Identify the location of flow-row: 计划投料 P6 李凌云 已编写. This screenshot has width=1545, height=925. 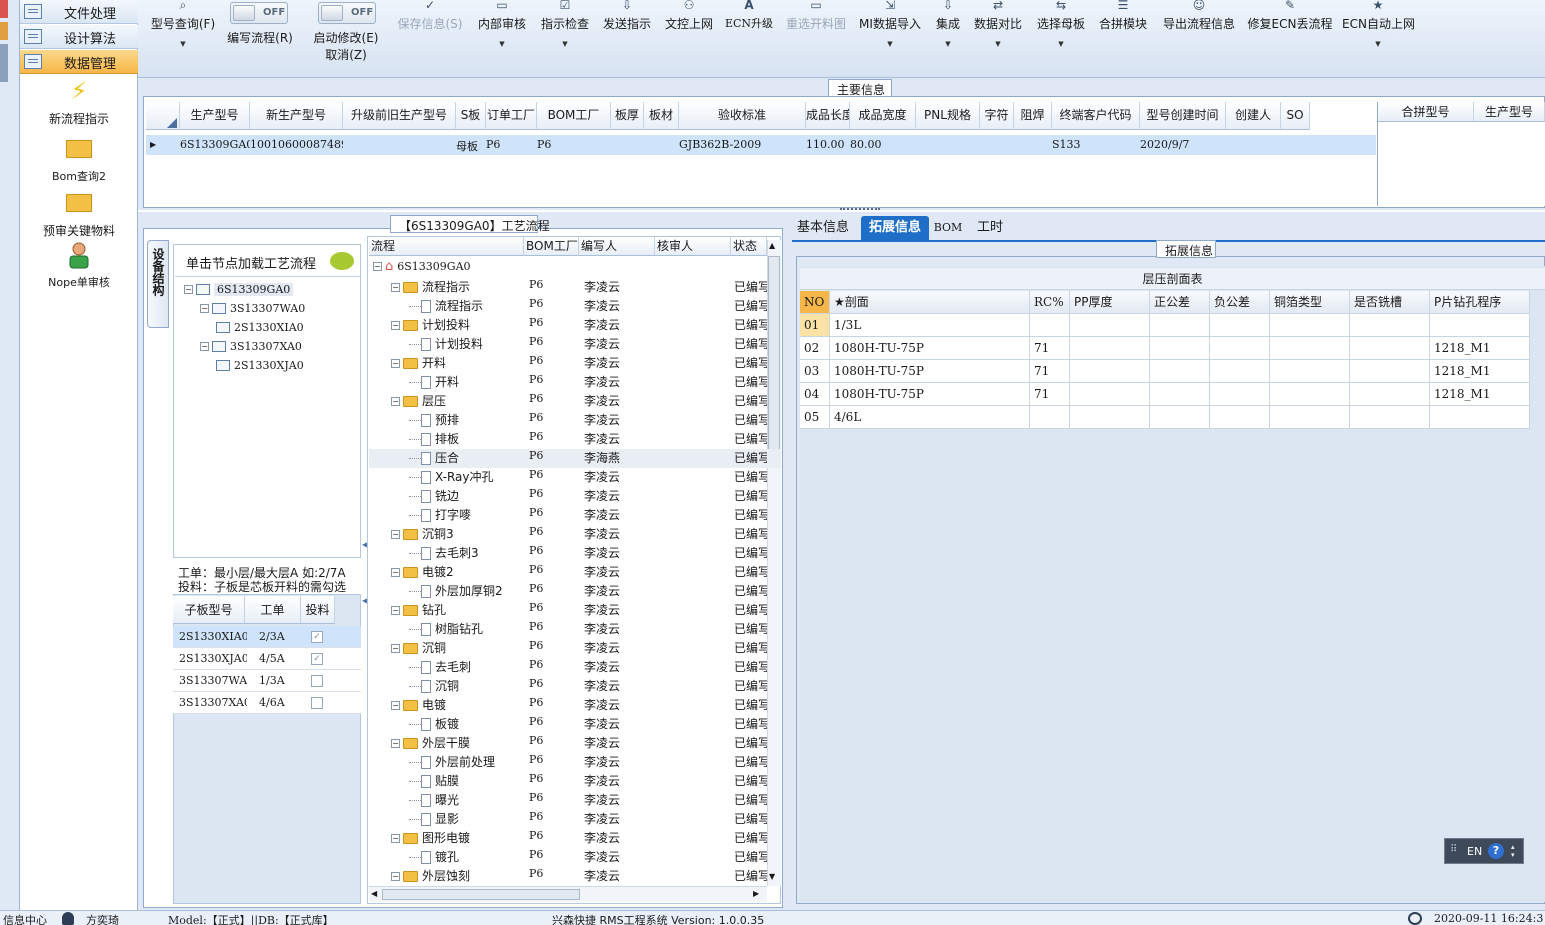
(575, 344).